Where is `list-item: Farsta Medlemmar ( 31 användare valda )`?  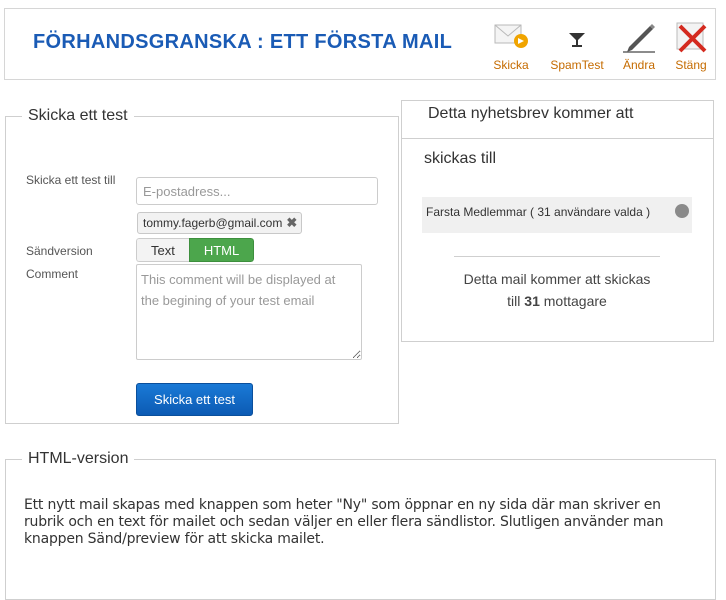
list-item: Farsta Medlemmar ( 31 användare valda ) is located at coordinates (557, 215).